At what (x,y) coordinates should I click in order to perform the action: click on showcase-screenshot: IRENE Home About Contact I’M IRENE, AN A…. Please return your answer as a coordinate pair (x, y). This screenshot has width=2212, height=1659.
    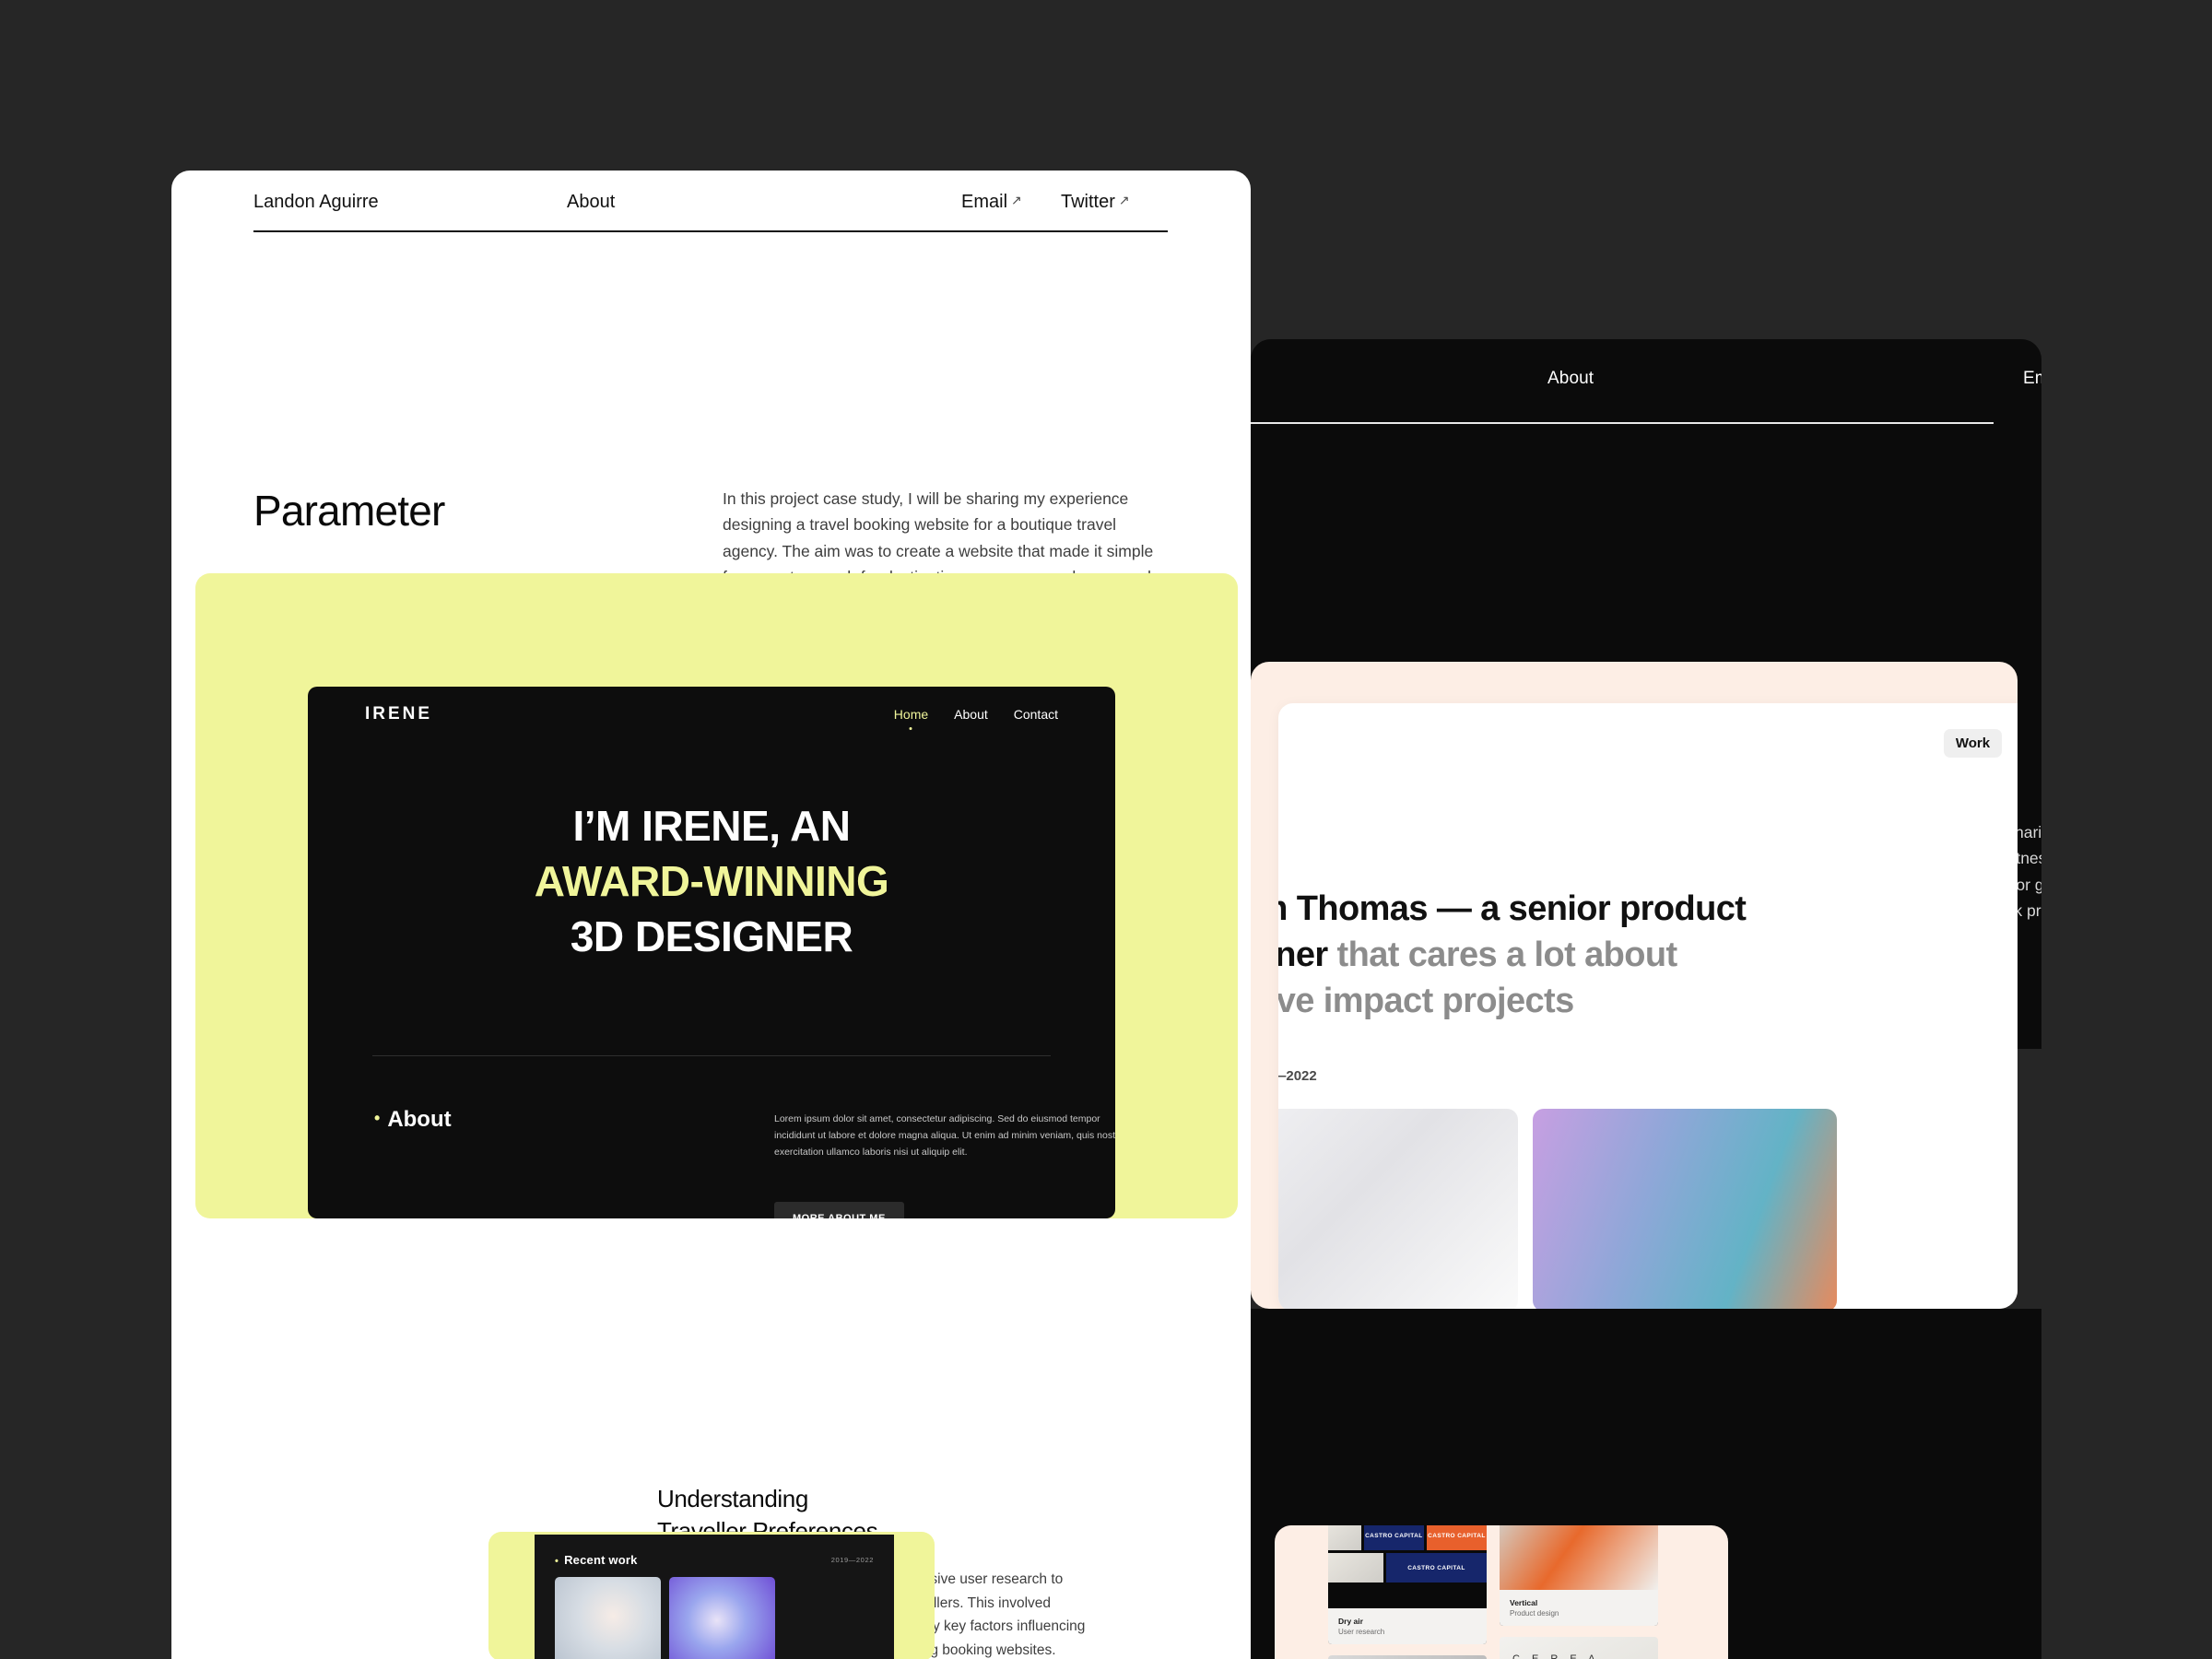
    Looking at the image, I should click on (711, 952).